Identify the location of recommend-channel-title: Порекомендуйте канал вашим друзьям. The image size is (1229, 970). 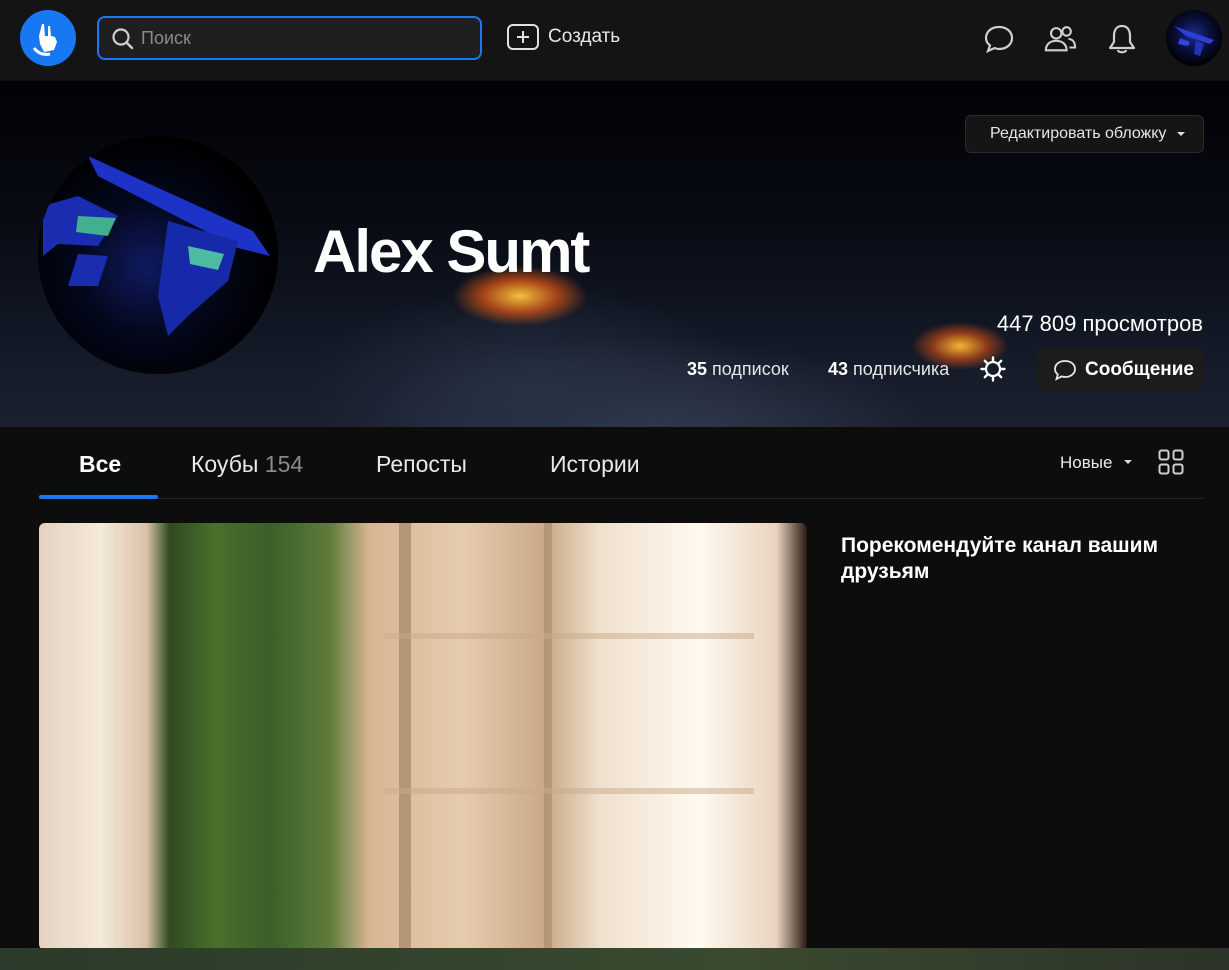
(1000, 558).